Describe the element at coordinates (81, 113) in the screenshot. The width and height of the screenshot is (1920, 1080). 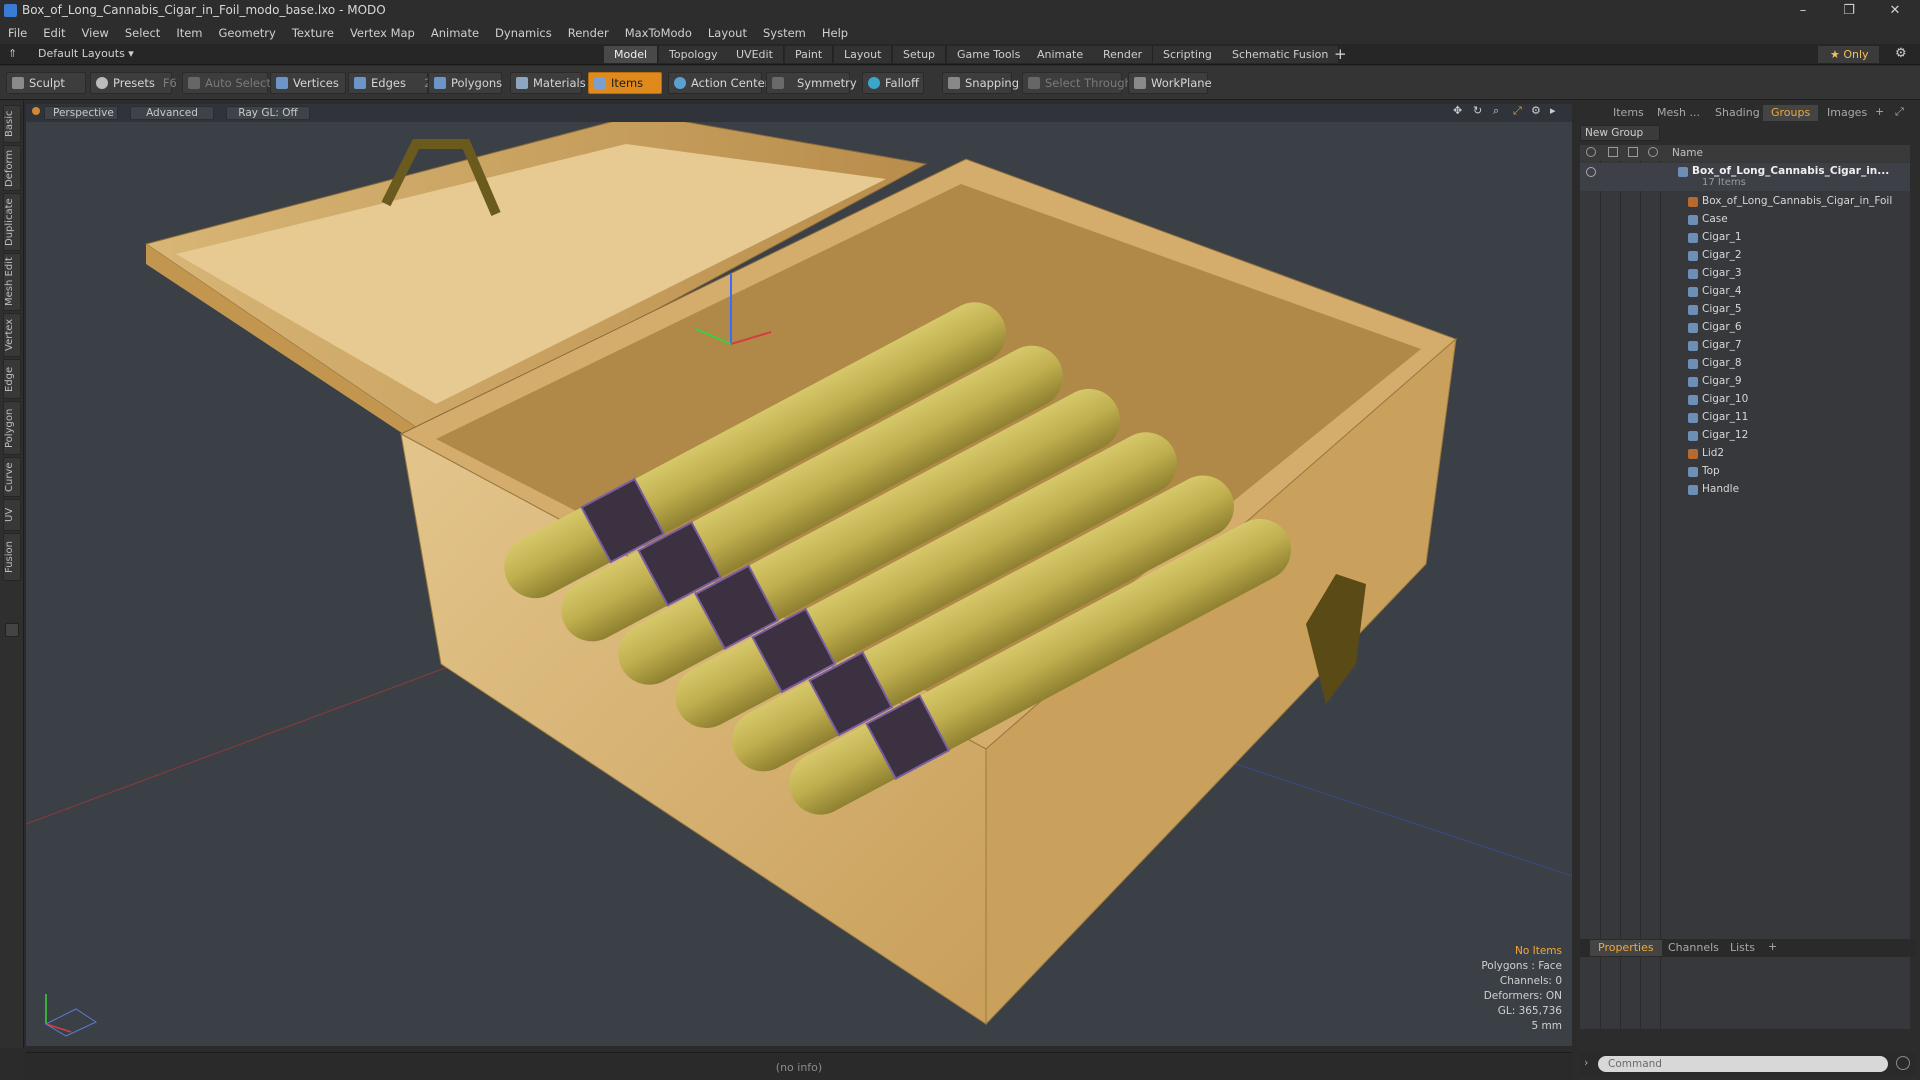
I see `view-mode-dropdown: Perspective` at that location.